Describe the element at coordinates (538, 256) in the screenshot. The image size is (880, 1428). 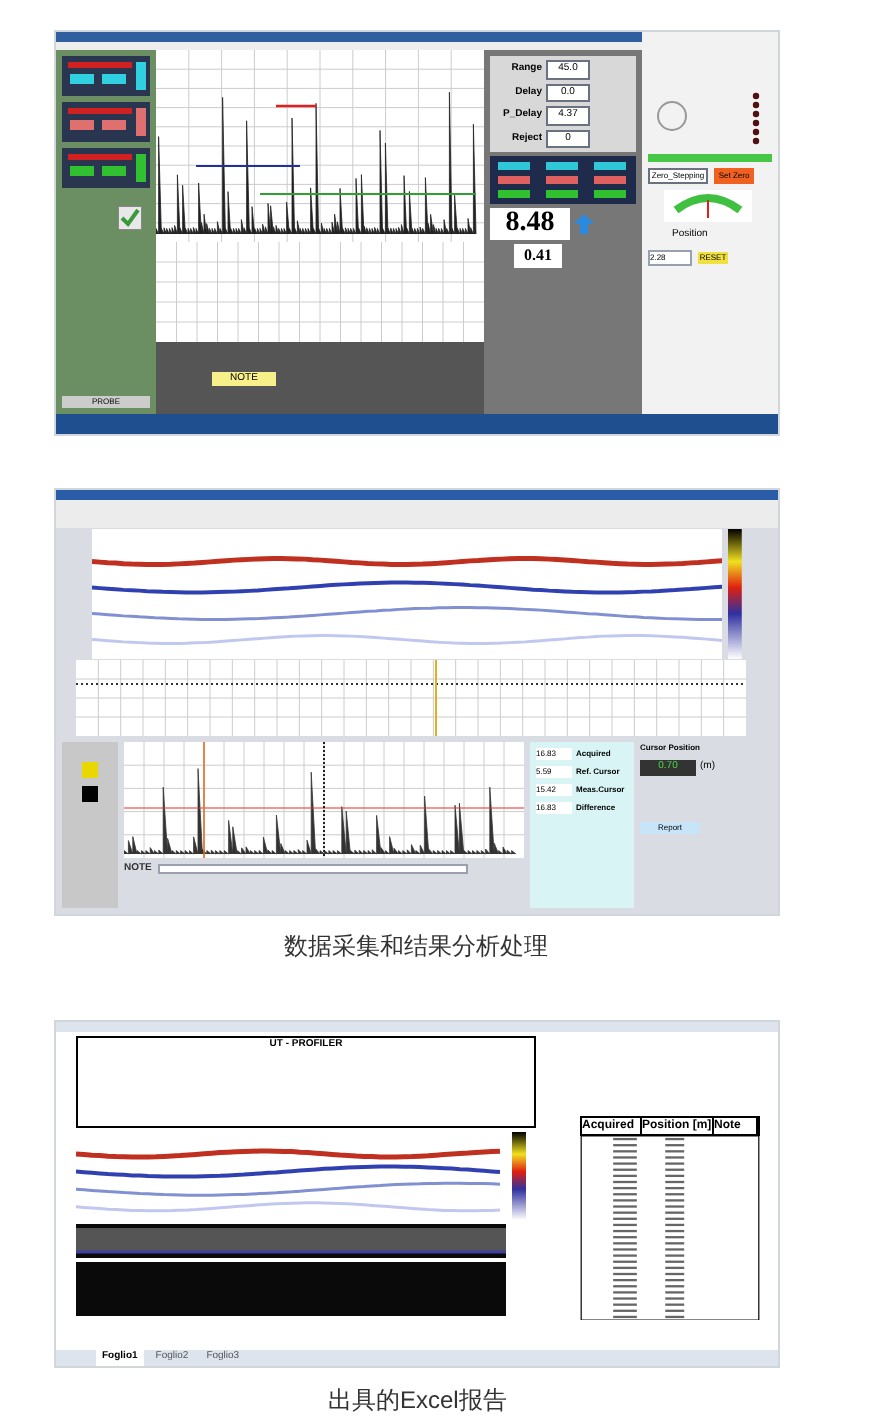
I see `secondary-display: 0.41` at that location.